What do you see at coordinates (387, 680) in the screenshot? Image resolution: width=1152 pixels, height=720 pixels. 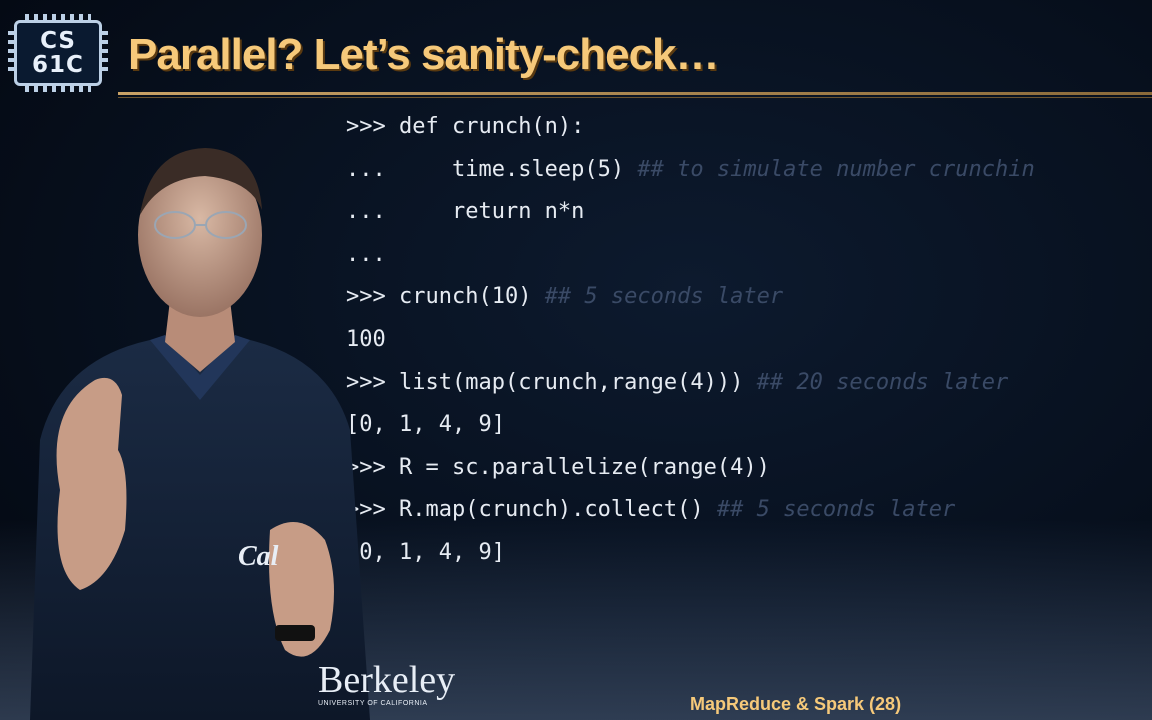 I see `berkeley-wordmark: Berkeley` at bounding box center [387, 680].